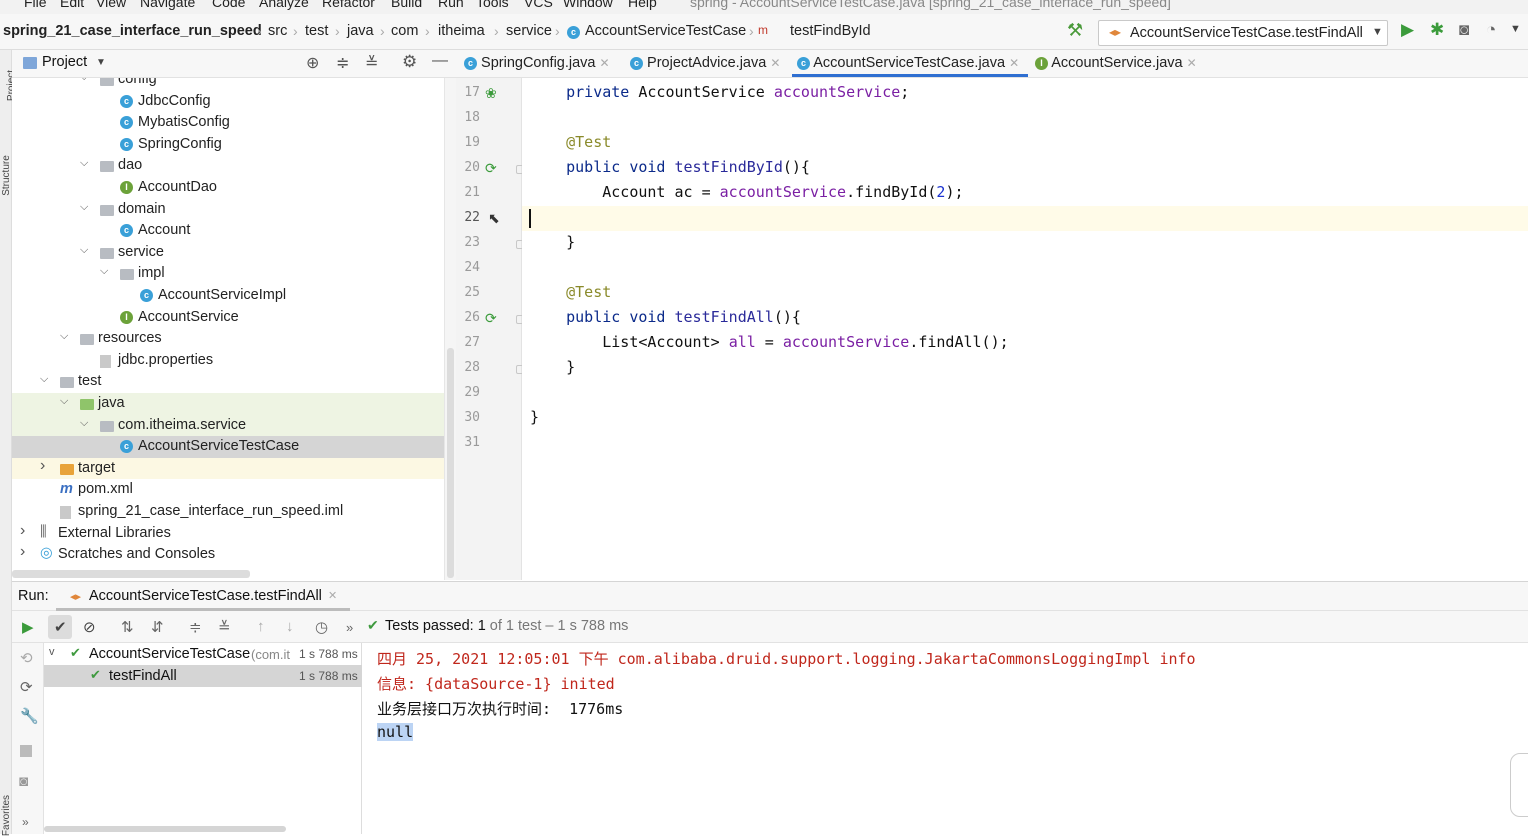 Image resolution: width=1528 pixels, height=836 pixels. What do you see at coordinates (1464, 30) in the screenshot?
I see `coverage-icon: ◙` at bounding box center [1464, 30].